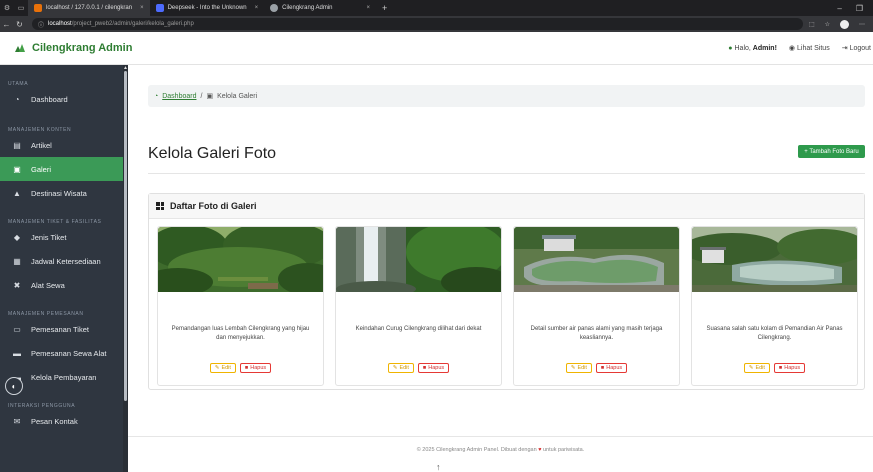 This screenshot has width=873, height=472. I want to click on sidebar-item-jenis-tiket: ◆ Jenis Tiket, so click(64, 237).